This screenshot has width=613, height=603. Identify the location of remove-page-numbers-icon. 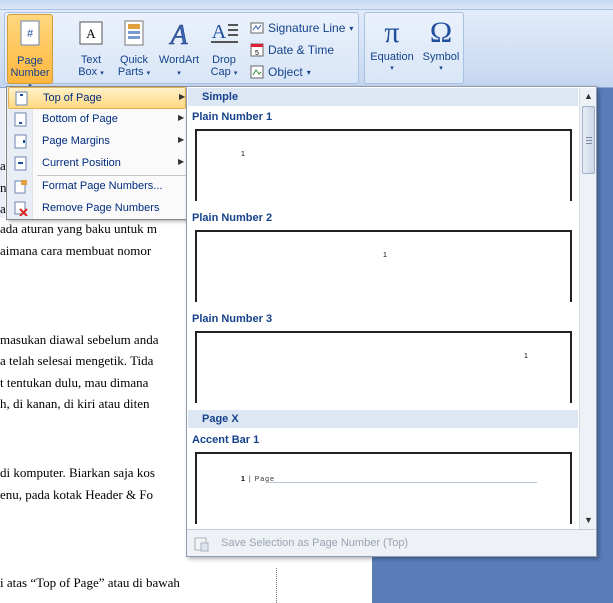
(21, 208).